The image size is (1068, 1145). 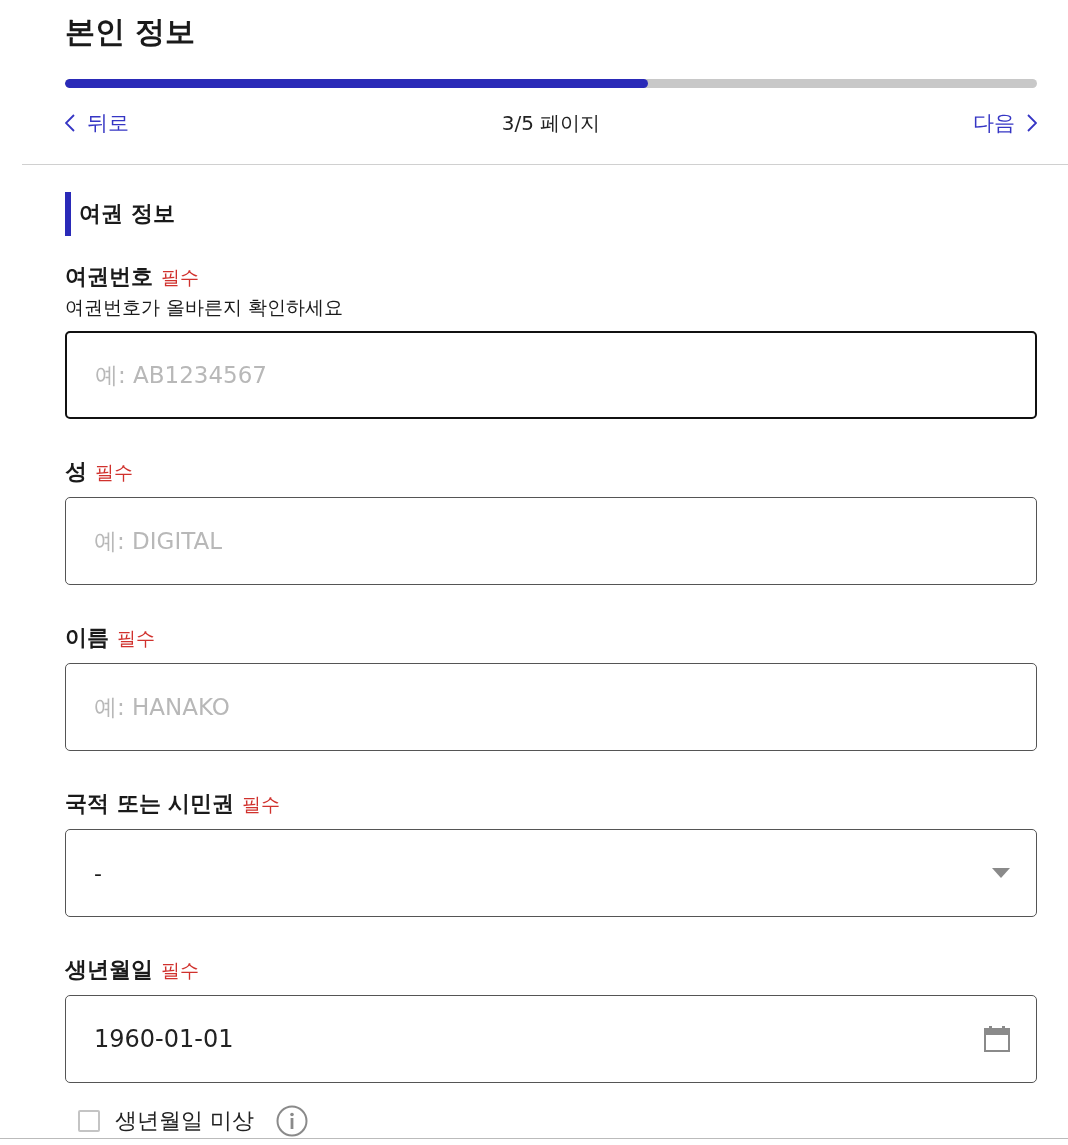 I want to click on field-label: 생년월일, so click(x=109, y=970).